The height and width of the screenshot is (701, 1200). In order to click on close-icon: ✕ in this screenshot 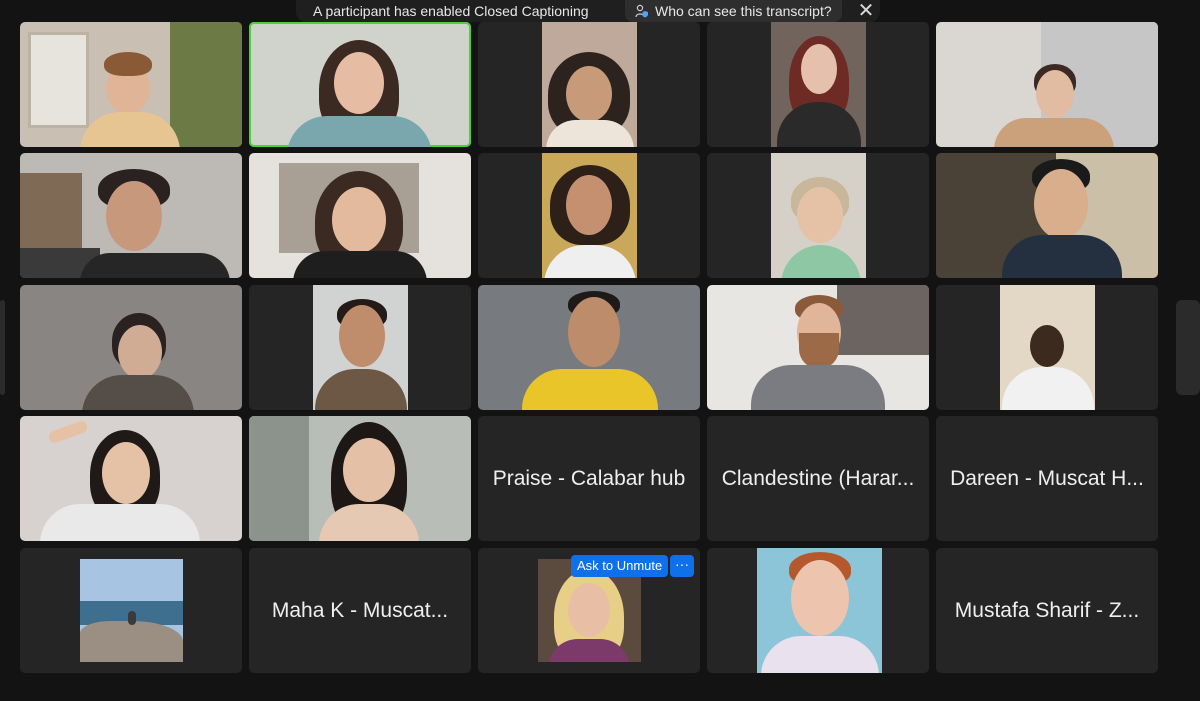, I will do `click(866, 11)`.